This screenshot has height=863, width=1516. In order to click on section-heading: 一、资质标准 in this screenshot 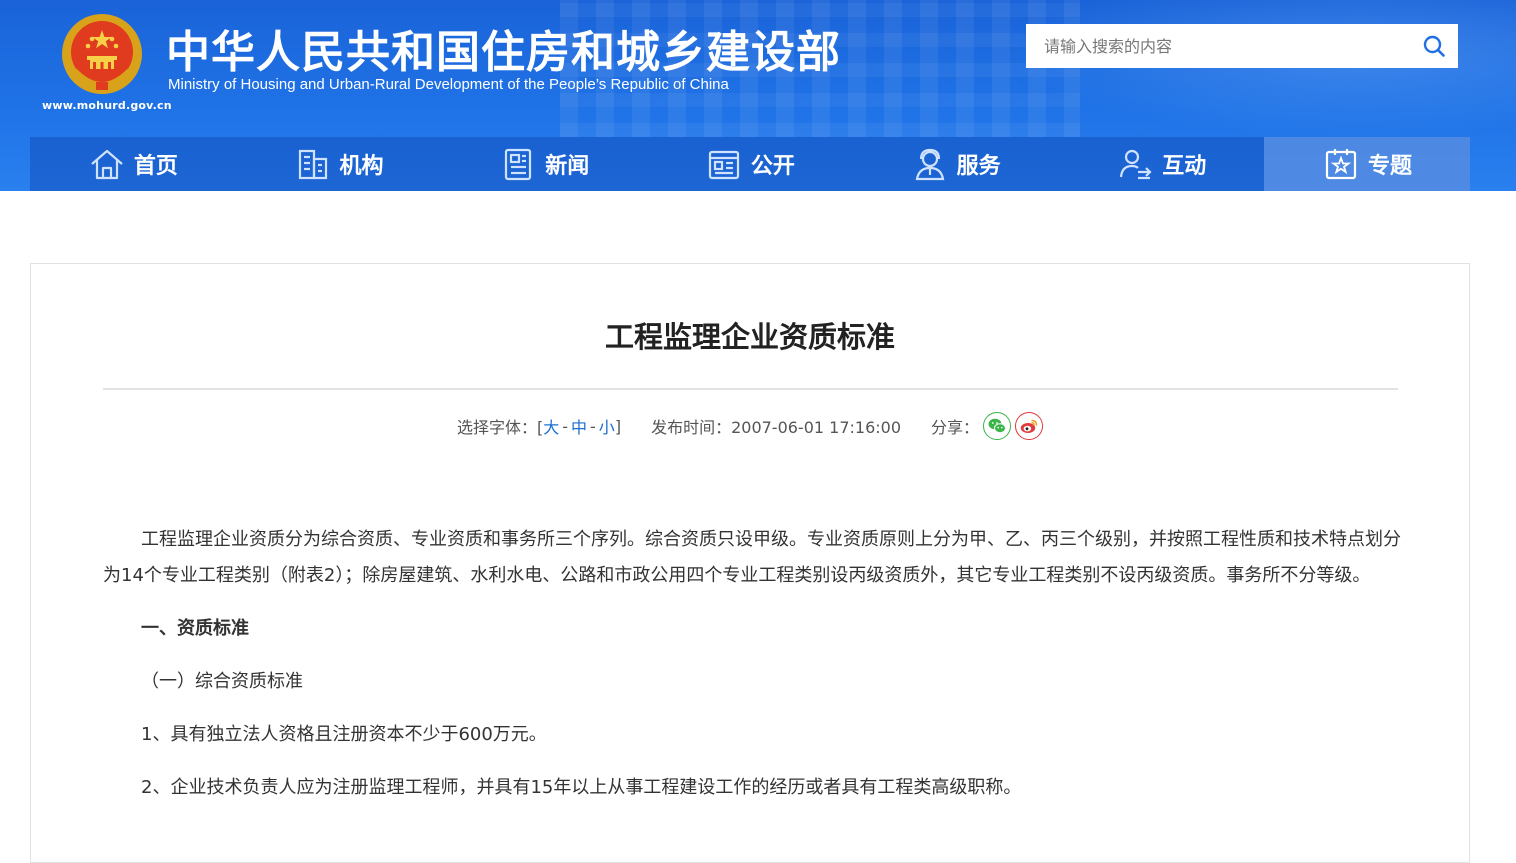, I will do `click(195, 628)`.